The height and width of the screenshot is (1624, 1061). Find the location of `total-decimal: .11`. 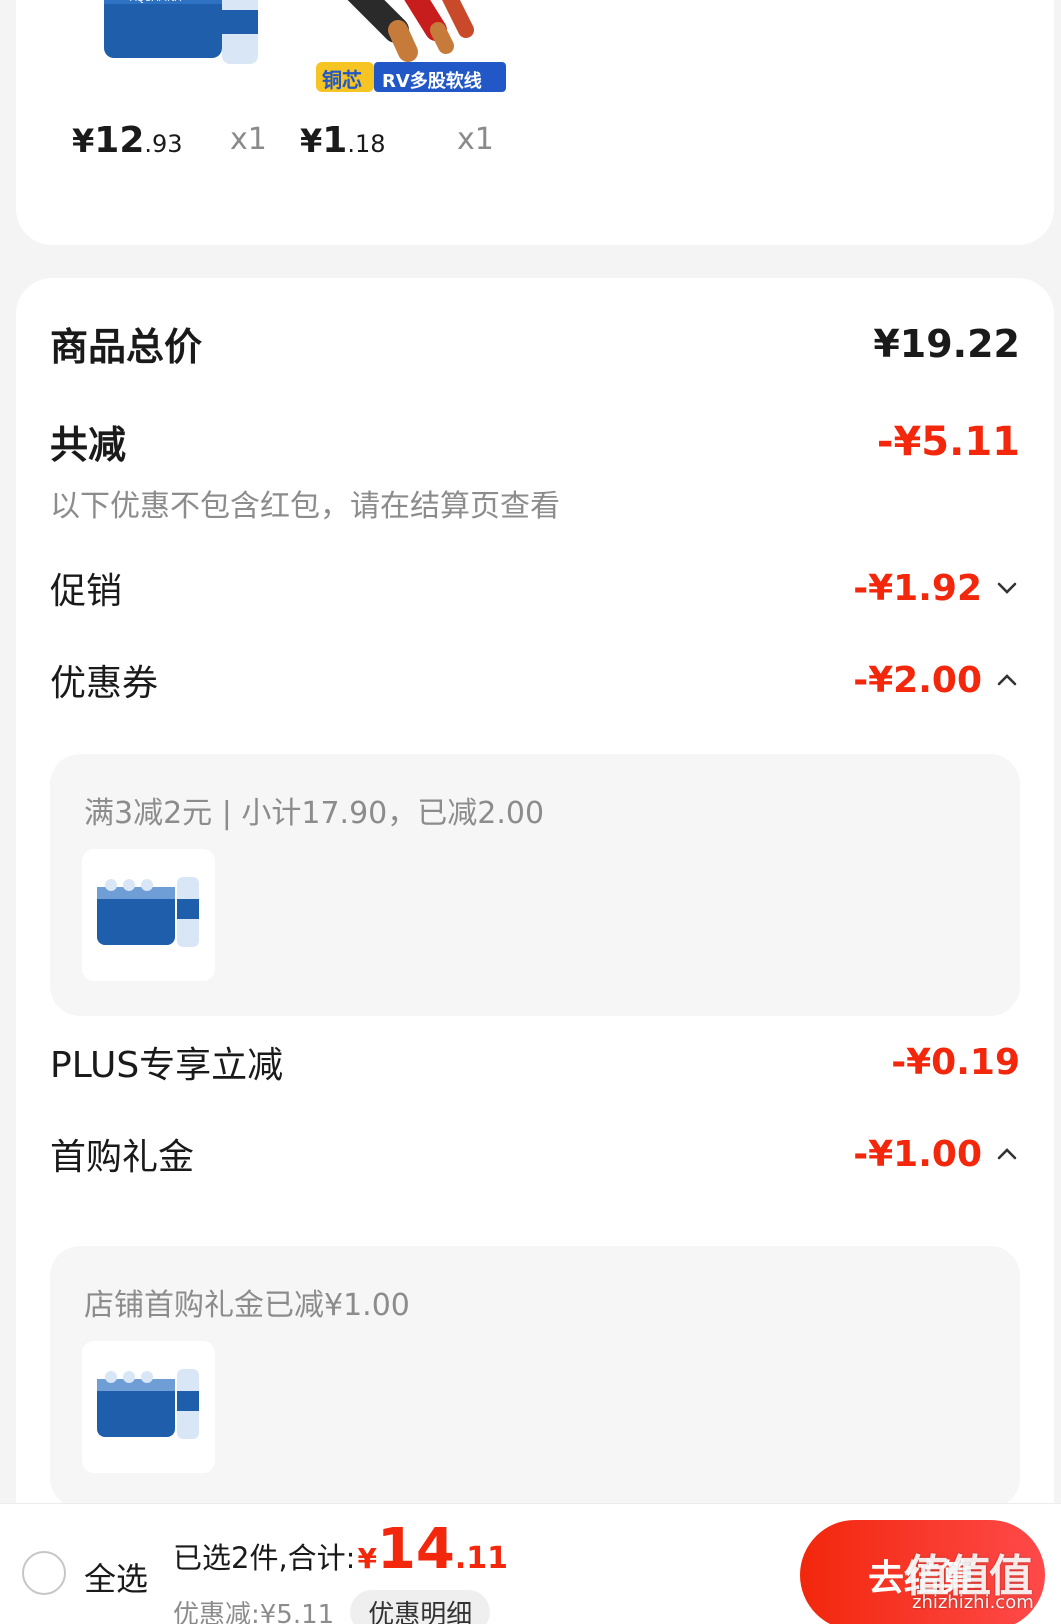

total-decimal: .11 is located at coordinates (481, 1558).